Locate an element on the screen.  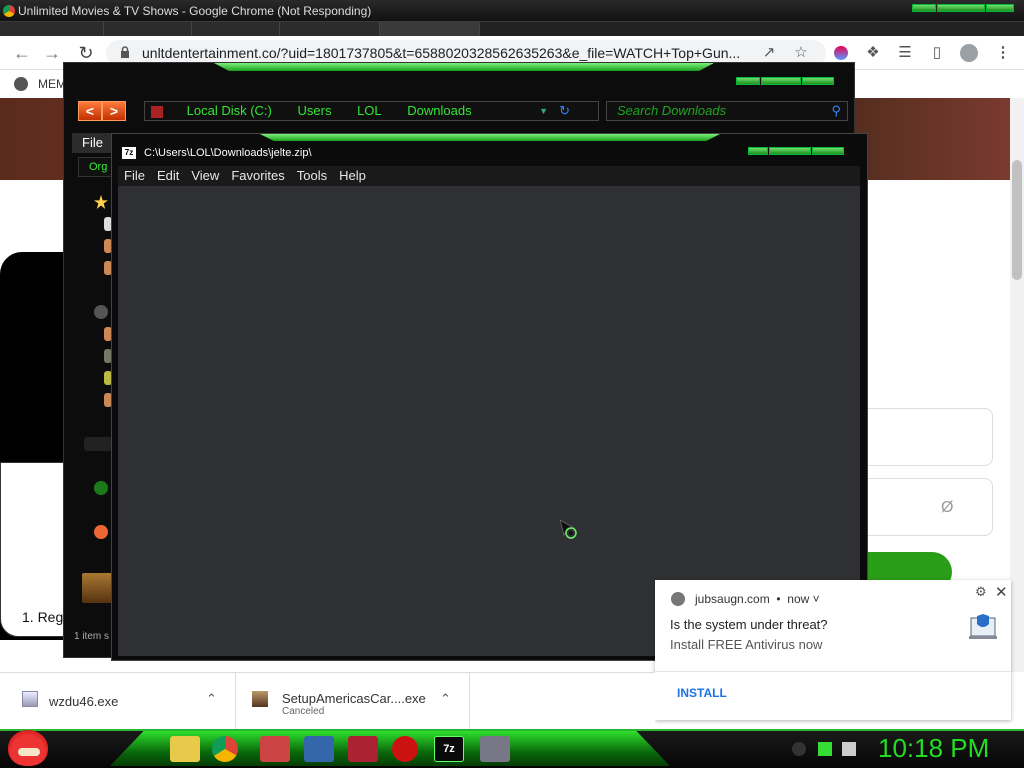
download-filename: SetupAmericasCar....exe is located at coordinates (354, 698).